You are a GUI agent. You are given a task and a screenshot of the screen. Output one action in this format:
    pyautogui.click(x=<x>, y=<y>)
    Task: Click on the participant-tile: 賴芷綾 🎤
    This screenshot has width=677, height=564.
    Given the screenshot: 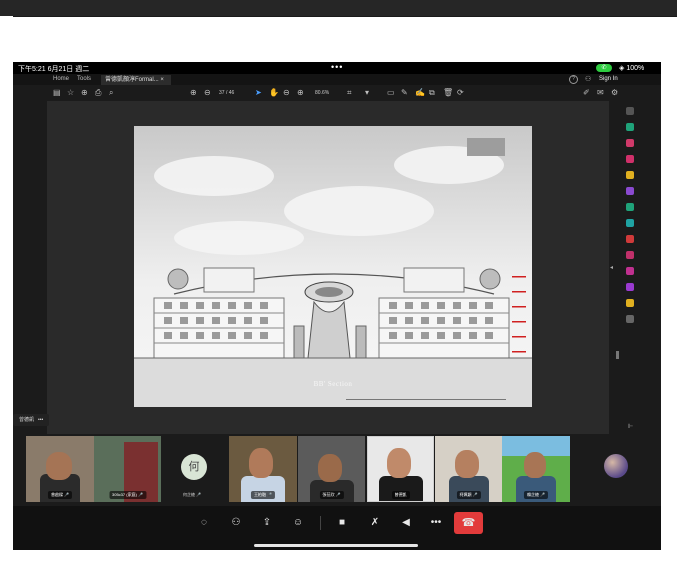 What is the action you would take?
    pyautogui.click(x=536, y=469)
    